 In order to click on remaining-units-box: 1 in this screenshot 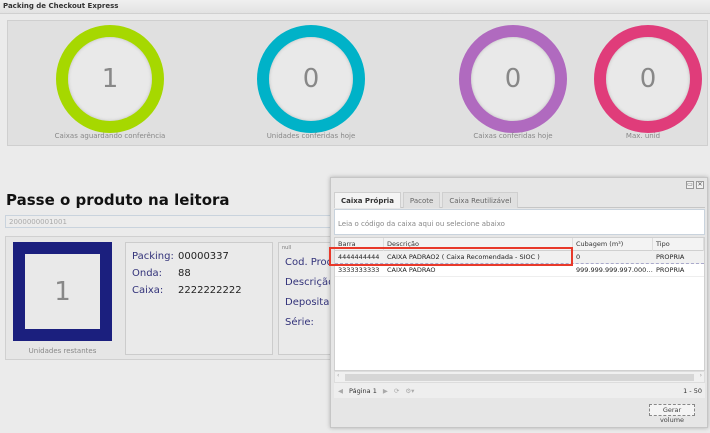, I will do `click(62, 291)`.